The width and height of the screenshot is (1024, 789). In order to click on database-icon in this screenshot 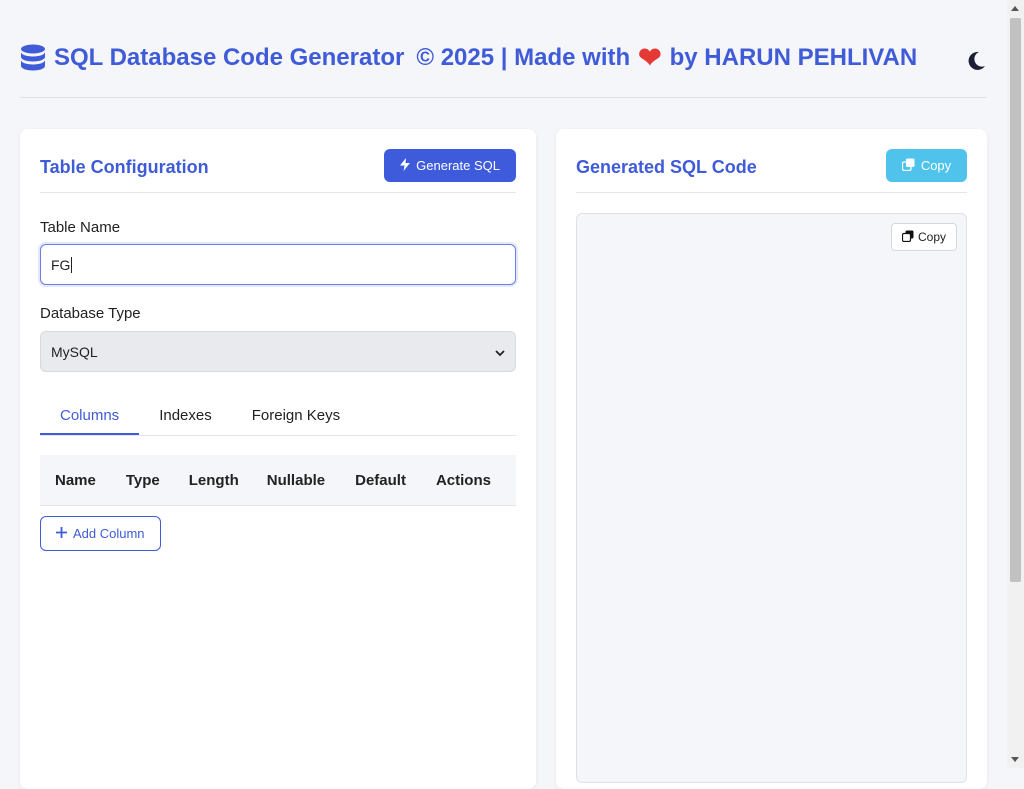, I will do `click(33, 58)`.